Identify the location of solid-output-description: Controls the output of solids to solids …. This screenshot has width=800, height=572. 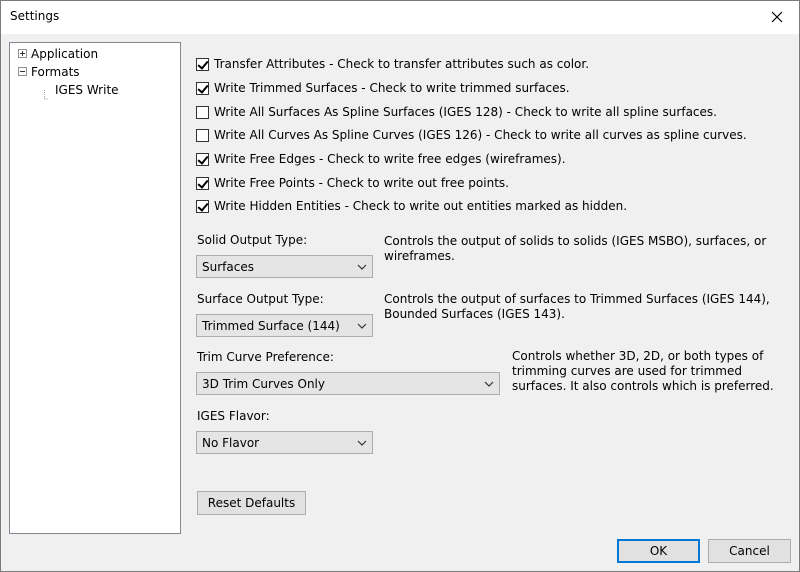
(575, 248).